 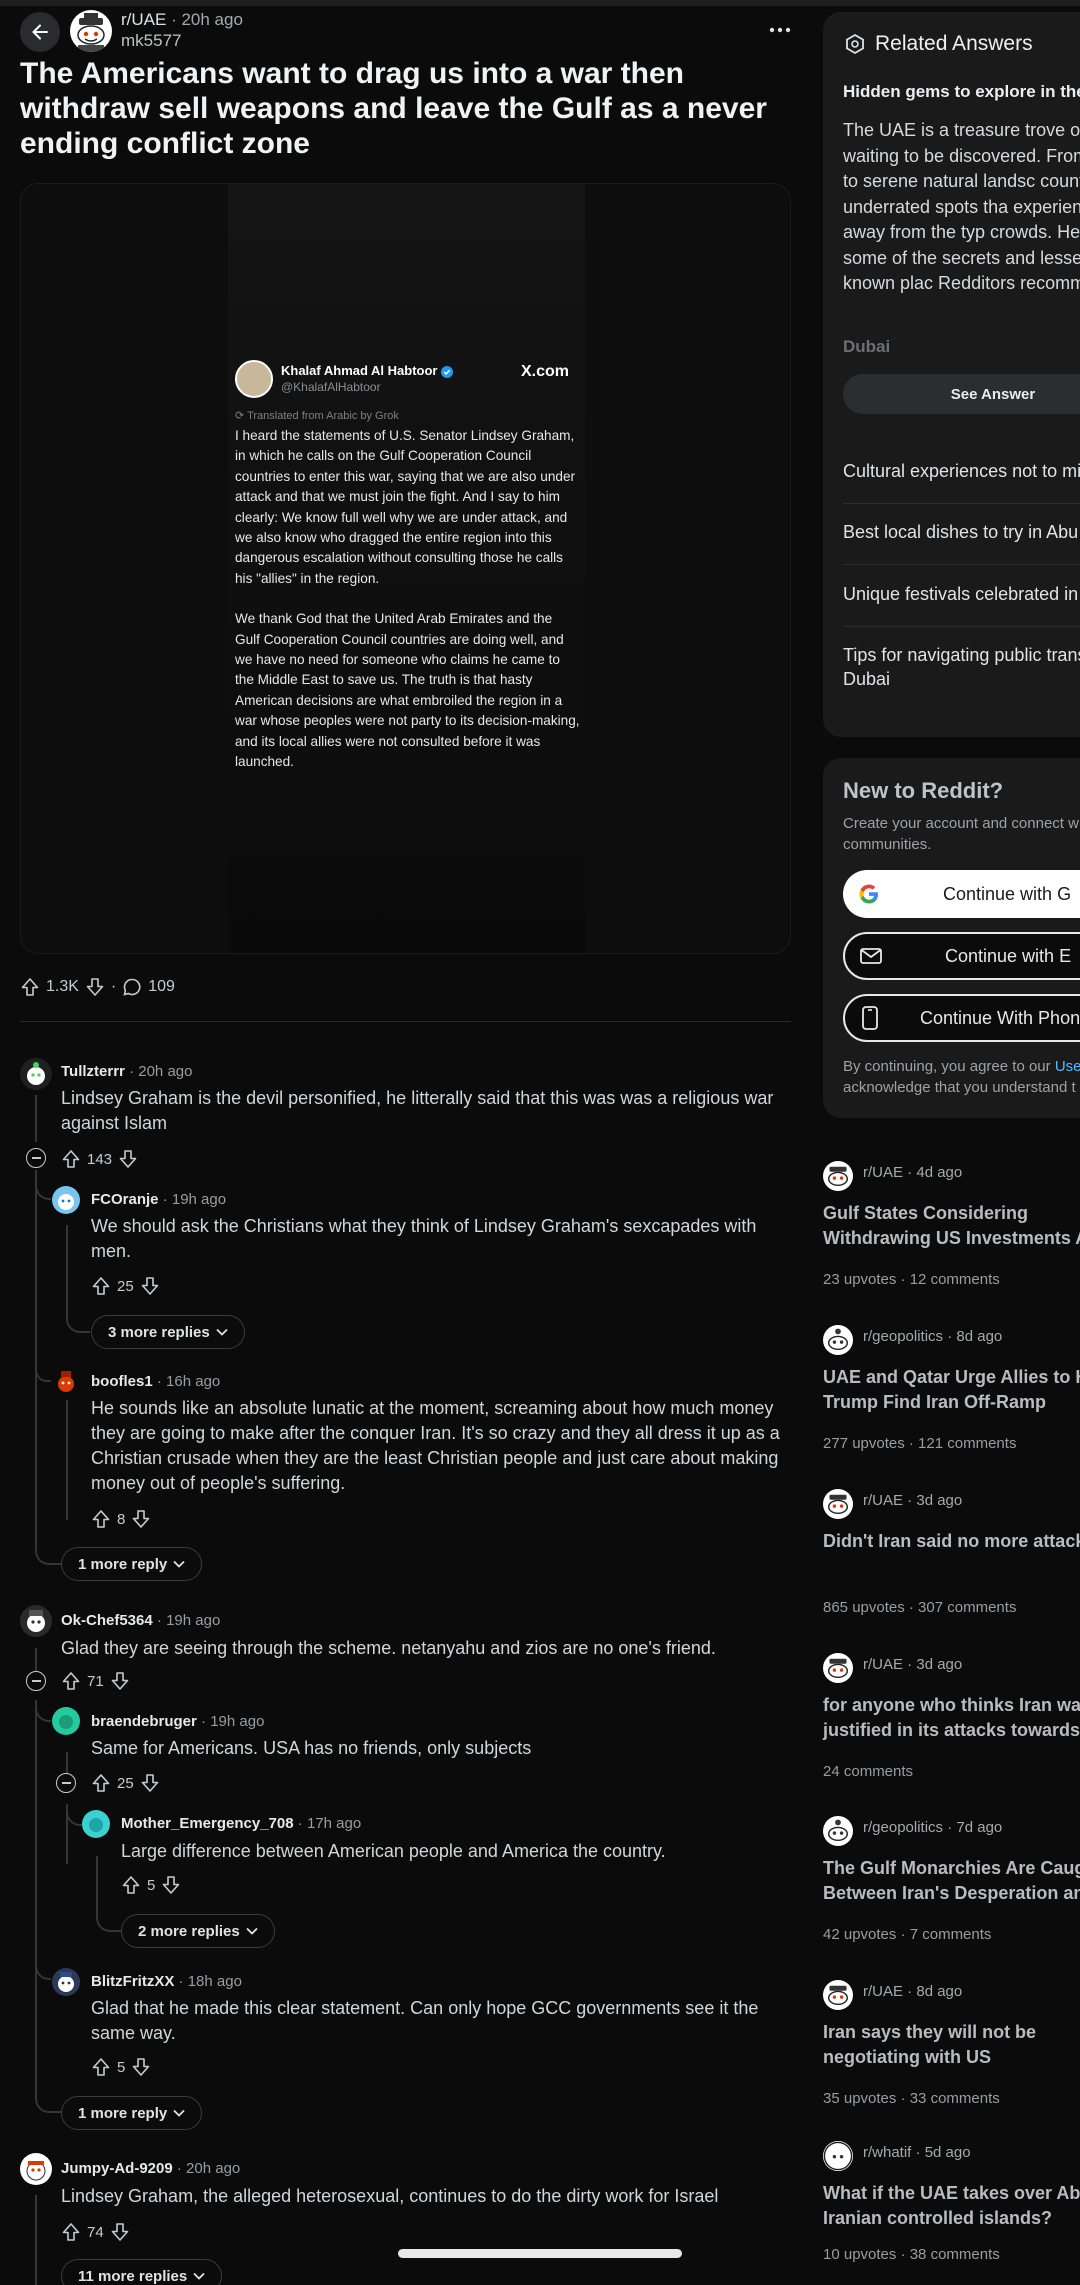 What do you see at coordinates (126, 1071) in the screenshot?
I see `comment-author: Tullzterrr · 20h ago` at bounding box center [126, 1071].